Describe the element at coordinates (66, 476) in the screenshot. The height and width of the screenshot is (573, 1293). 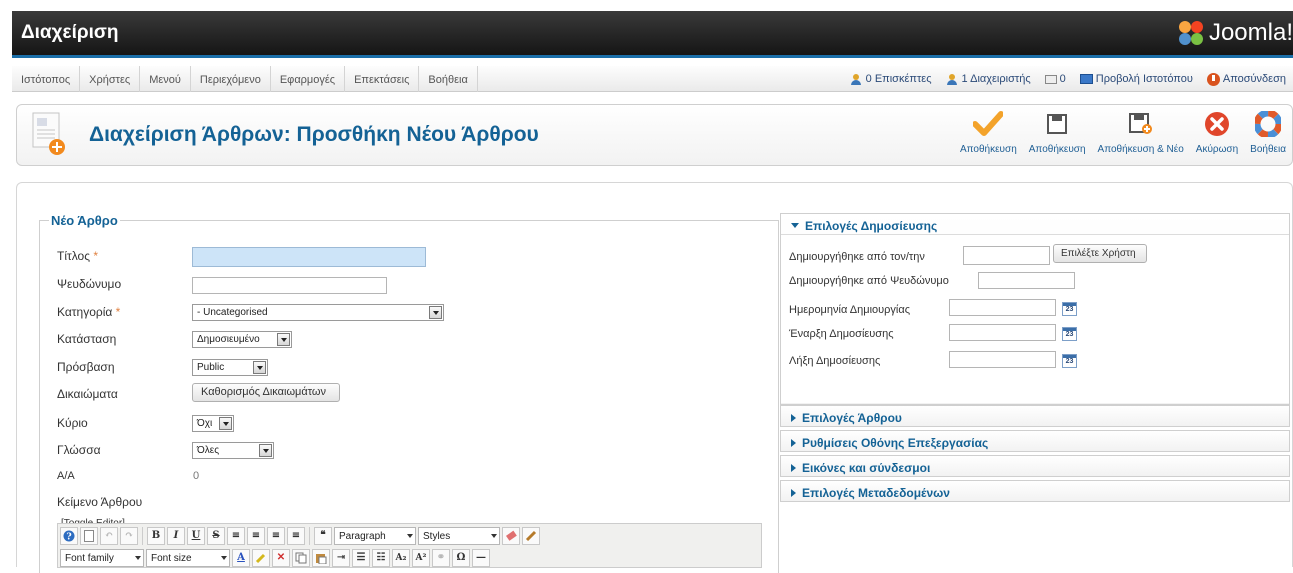
I see `id-label: Α/Α` at that location.